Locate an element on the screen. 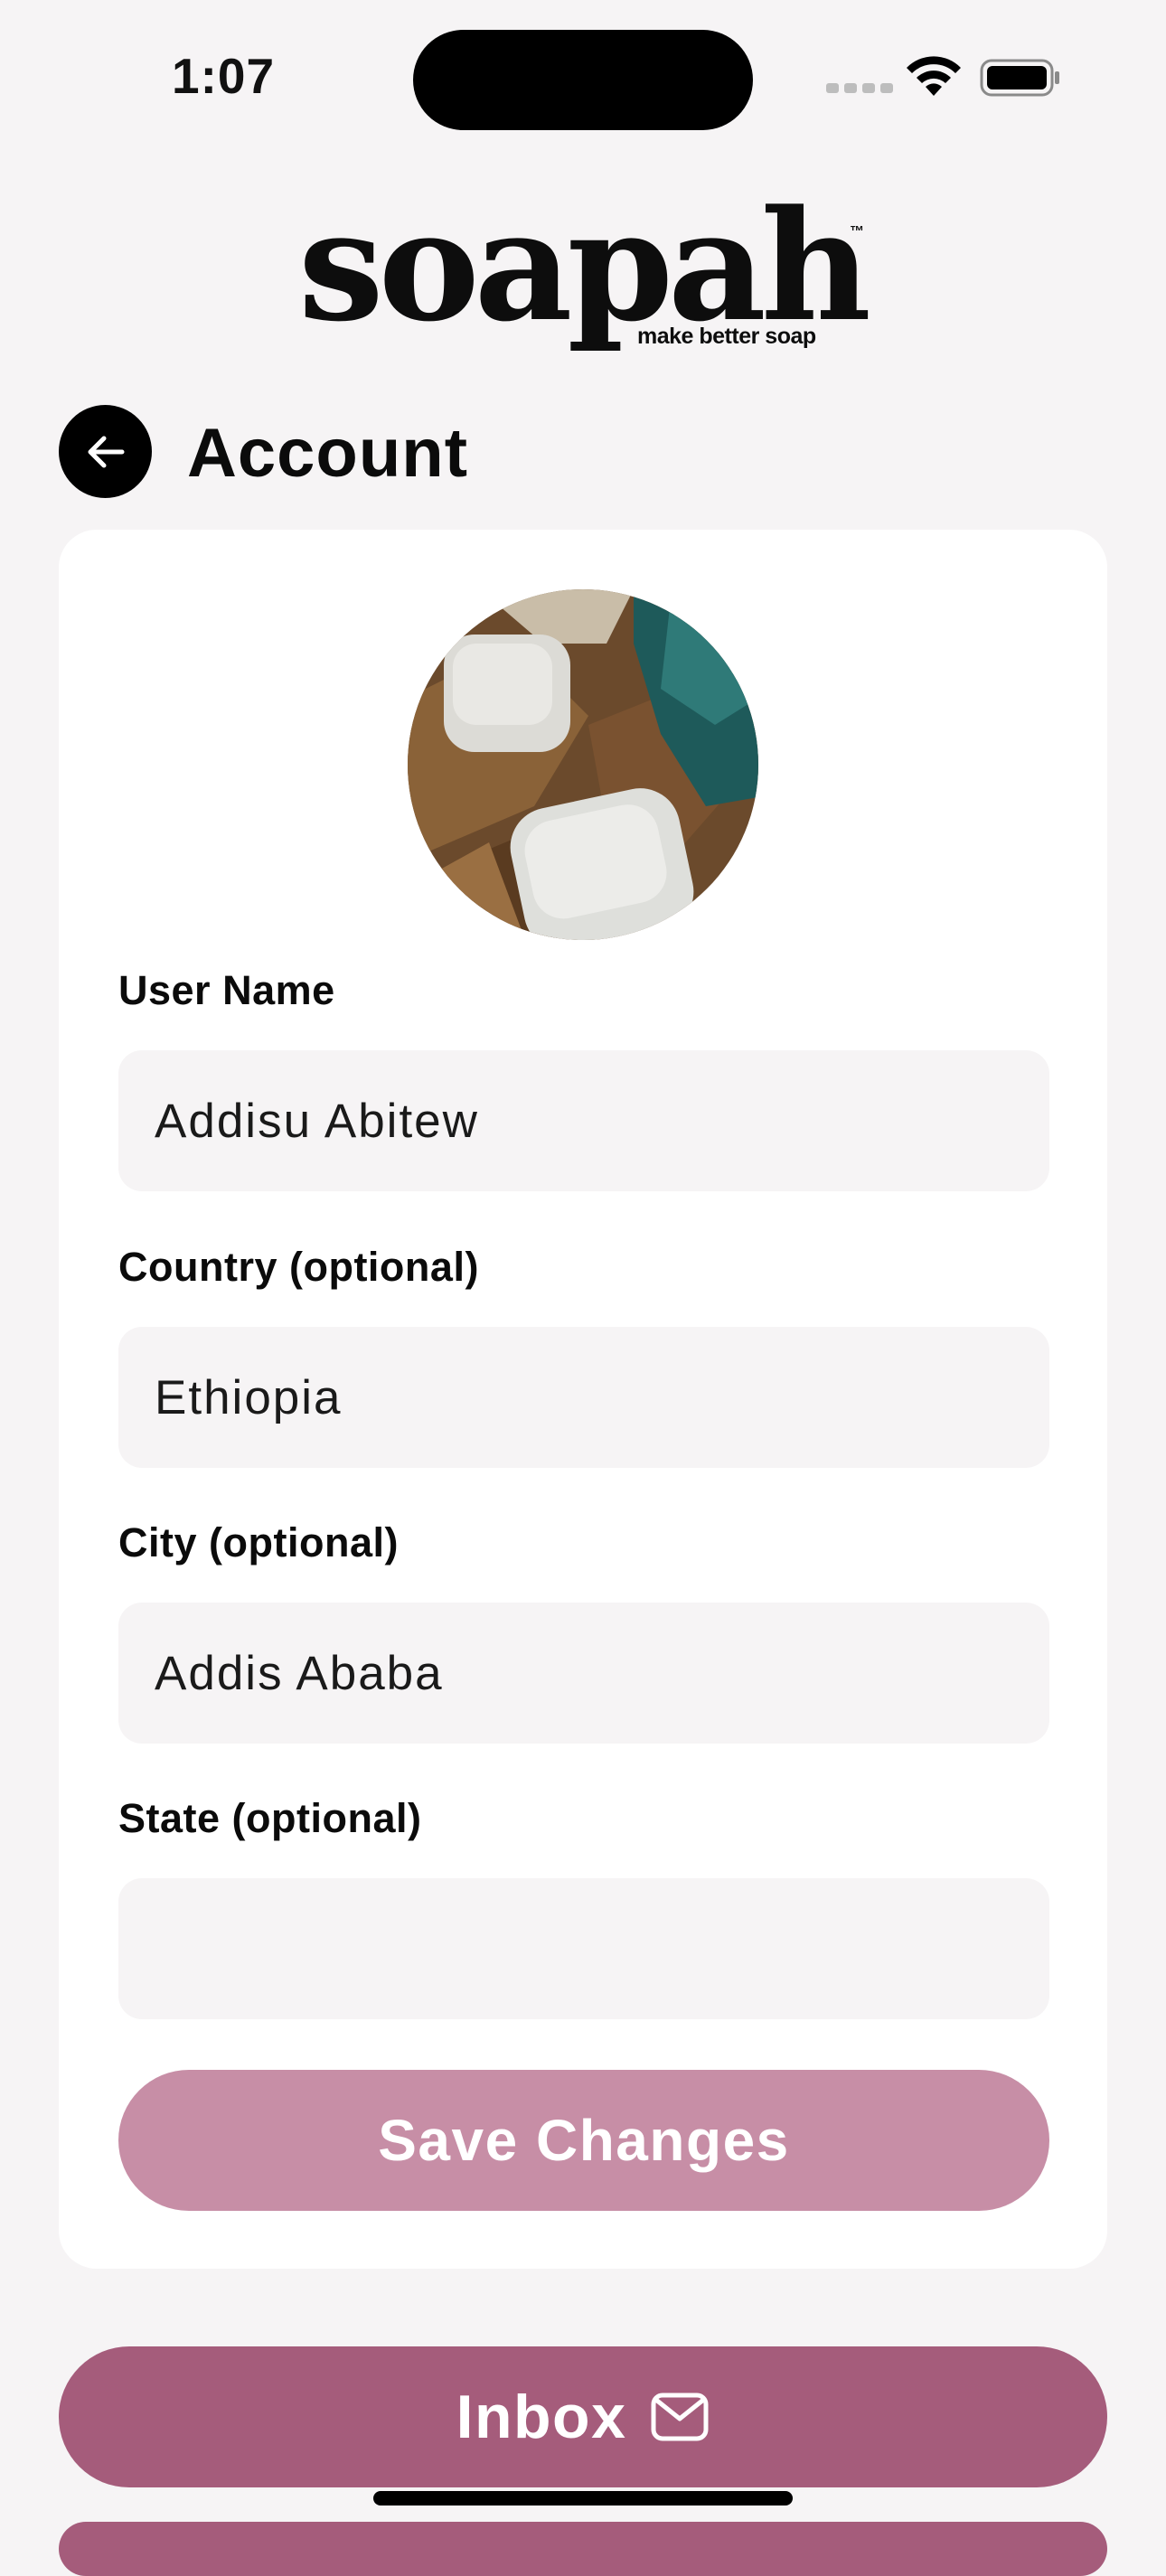 The height and width of the screenshot is (2576, 1166). arrow-left-icon is located at coordinates (106, 452).